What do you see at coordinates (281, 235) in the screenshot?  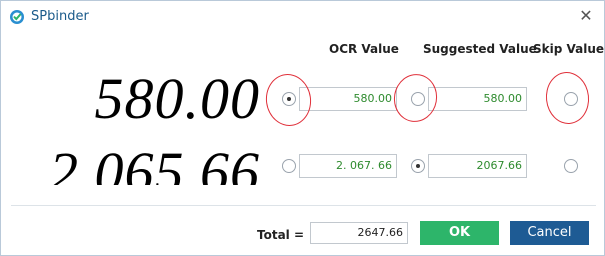 I see `total-label: Total =` at bounding box center [281, 235].